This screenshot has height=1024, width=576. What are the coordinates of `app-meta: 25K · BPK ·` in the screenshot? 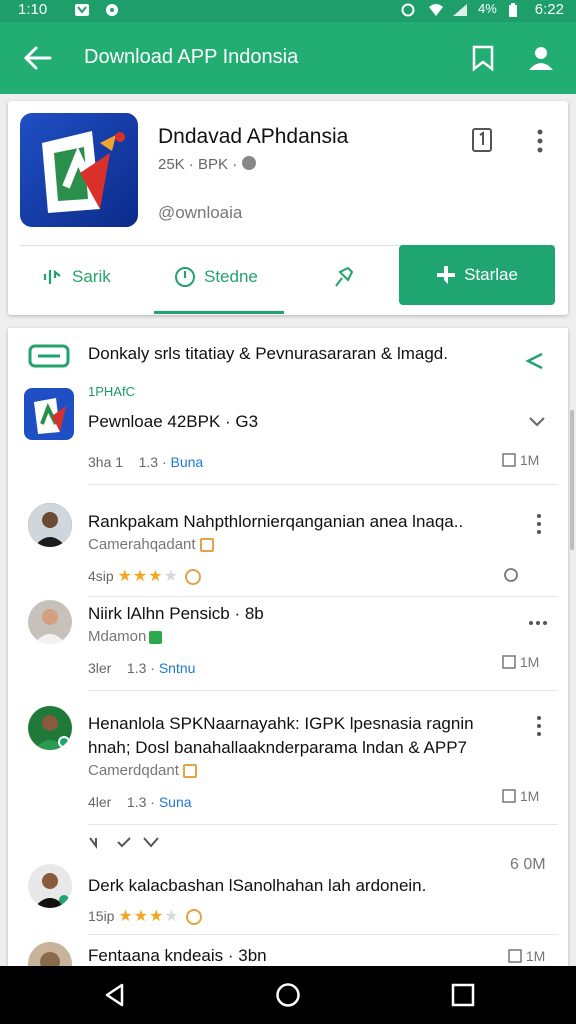 It's located at (207, 164).